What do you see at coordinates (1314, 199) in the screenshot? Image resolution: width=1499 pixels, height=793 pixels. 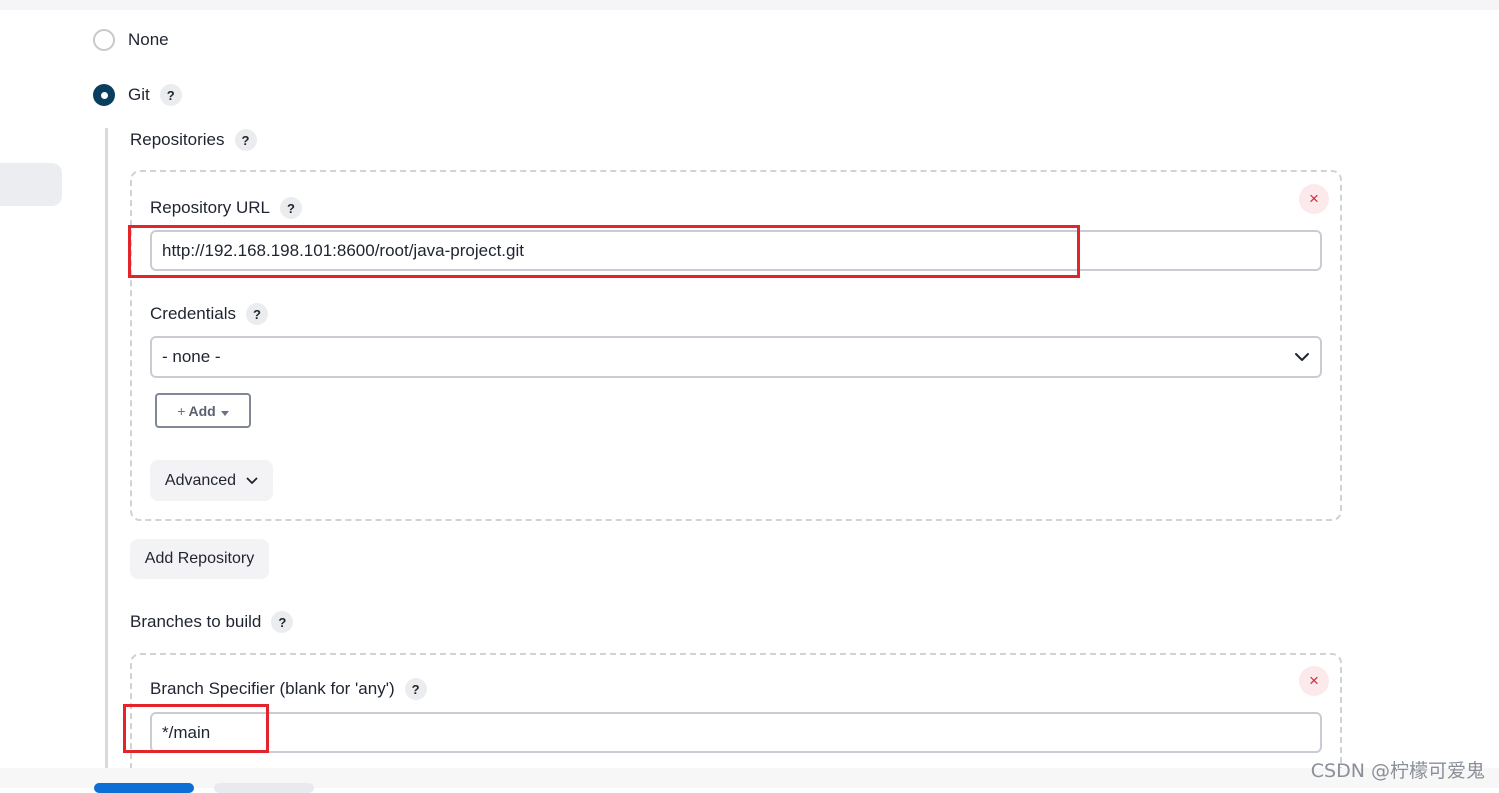 I see `remove-repository-icon: ×` at bounding box center [1314, 199].